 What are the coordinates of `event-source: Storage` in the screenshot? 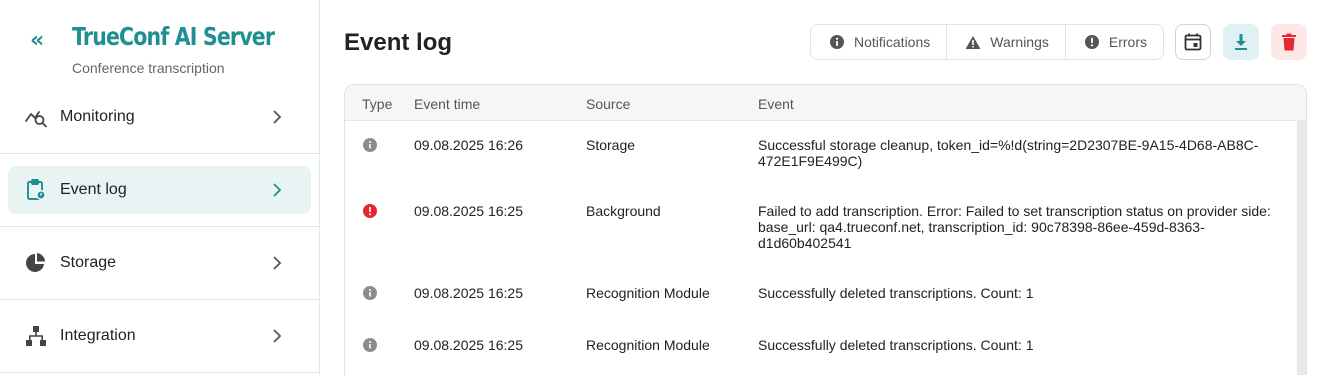 It's located at (611, 145).